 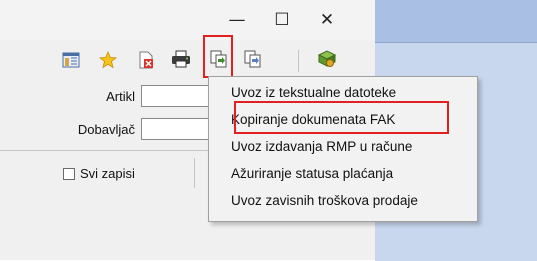 What do you see at coordinates (298, 61) in the screenshot?
I see `toolbar-separator` at bounding box center [298, 61].